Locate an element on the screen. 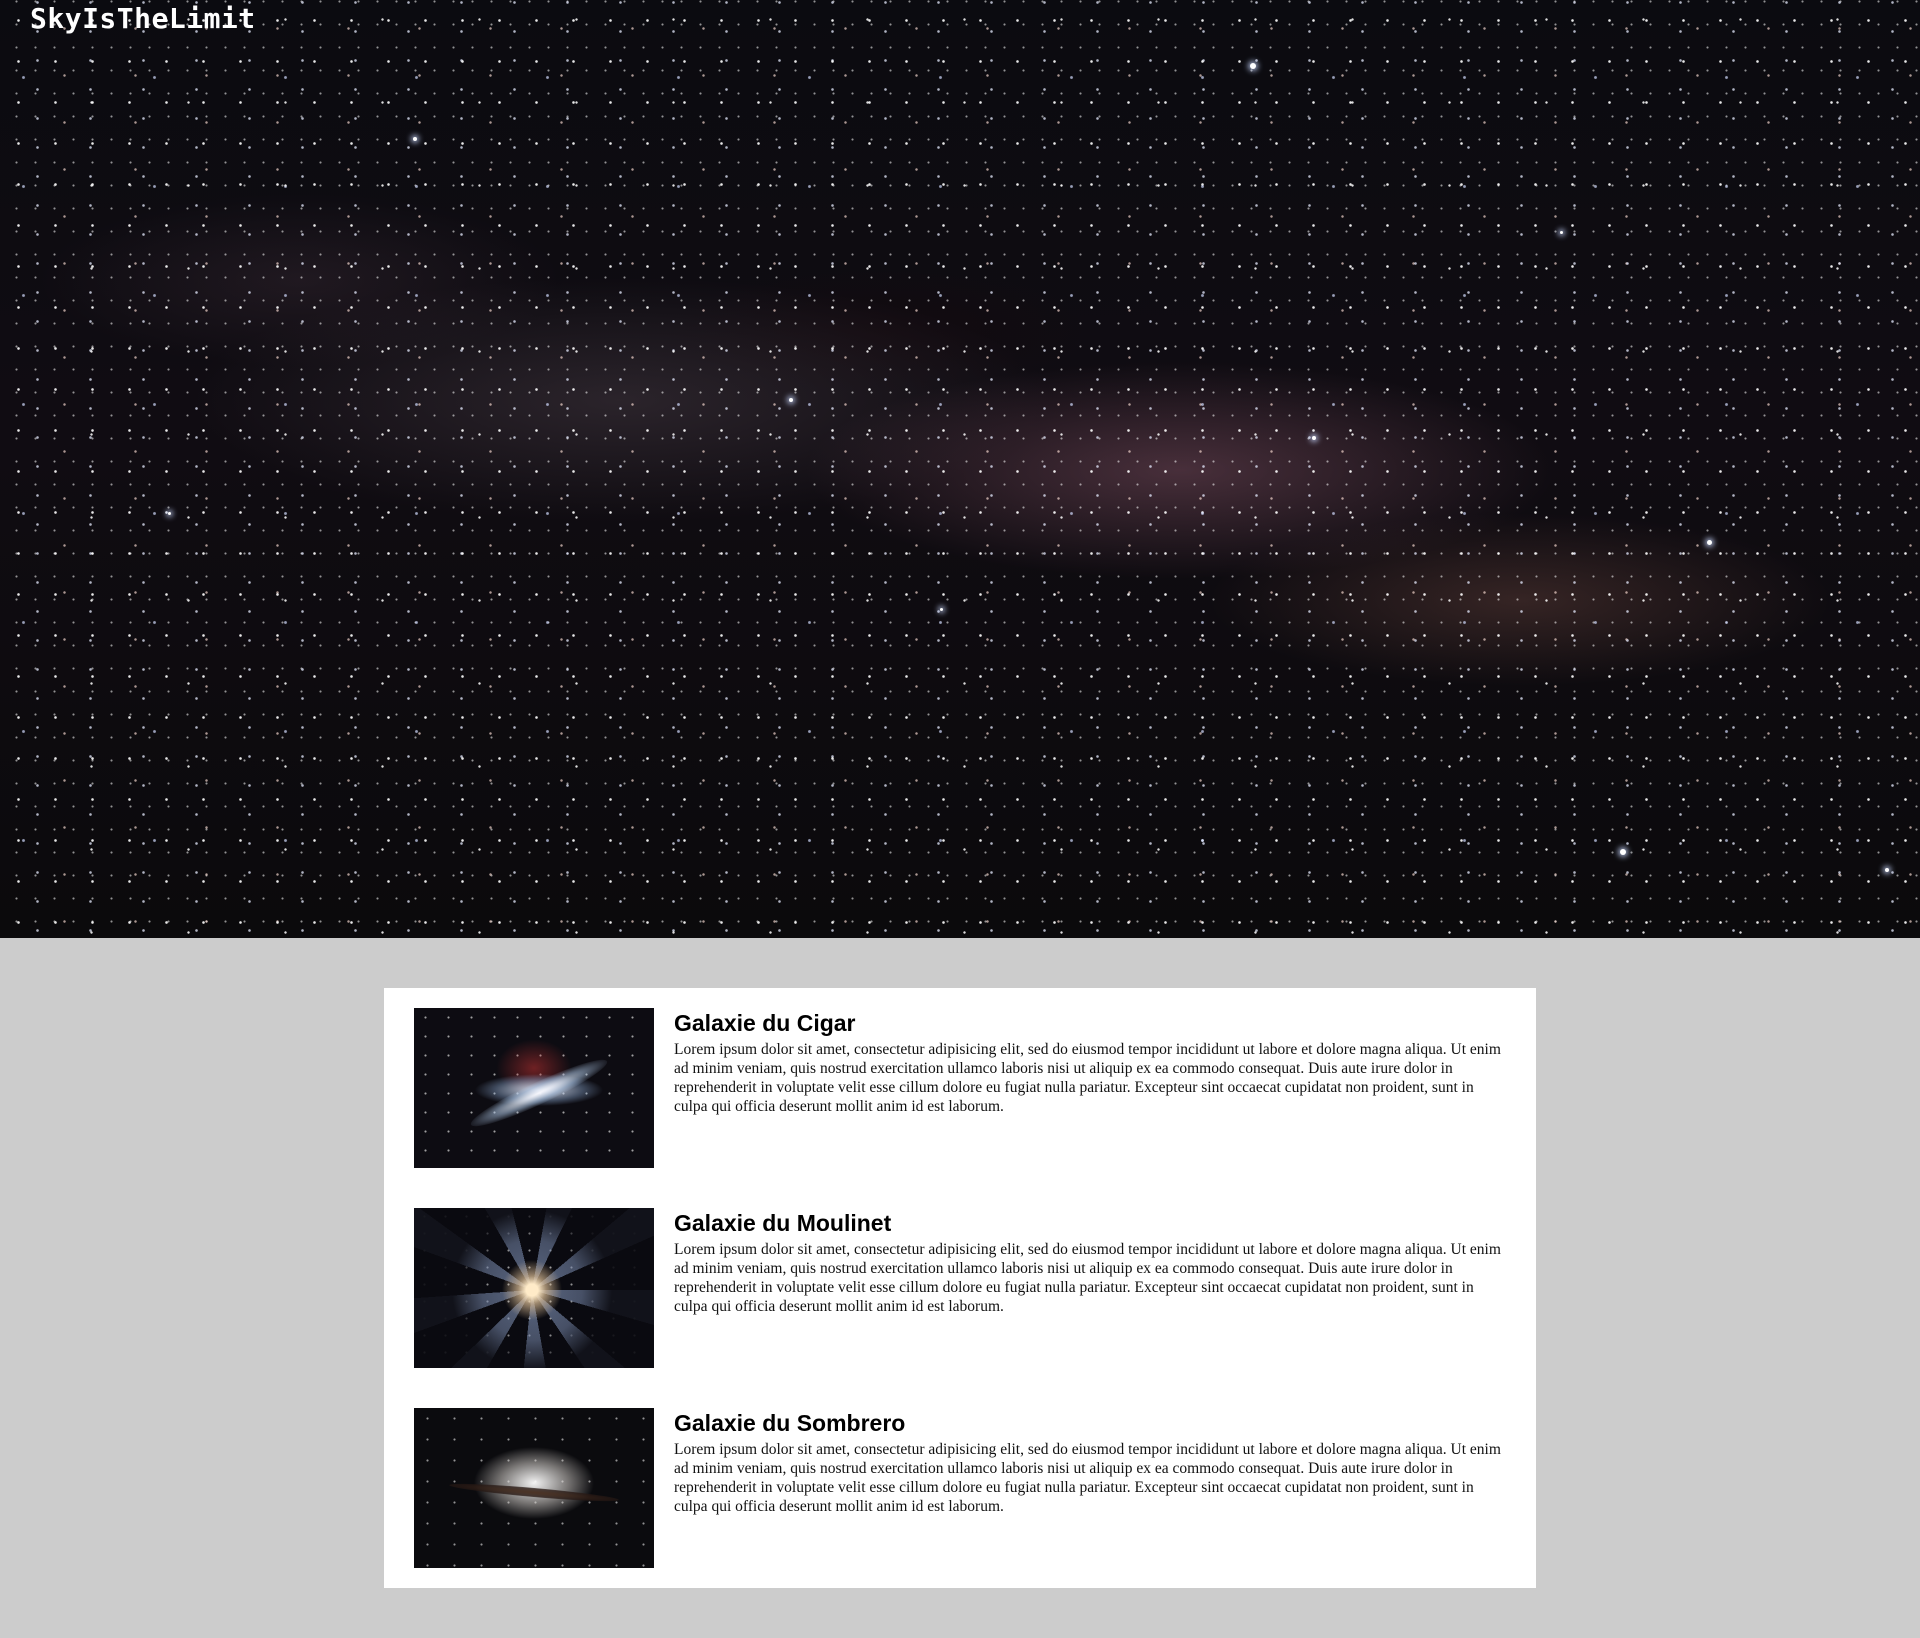 This screenshot has width=1920, height=1638. galaxy-vignette is located at coordinates (534, 1288).